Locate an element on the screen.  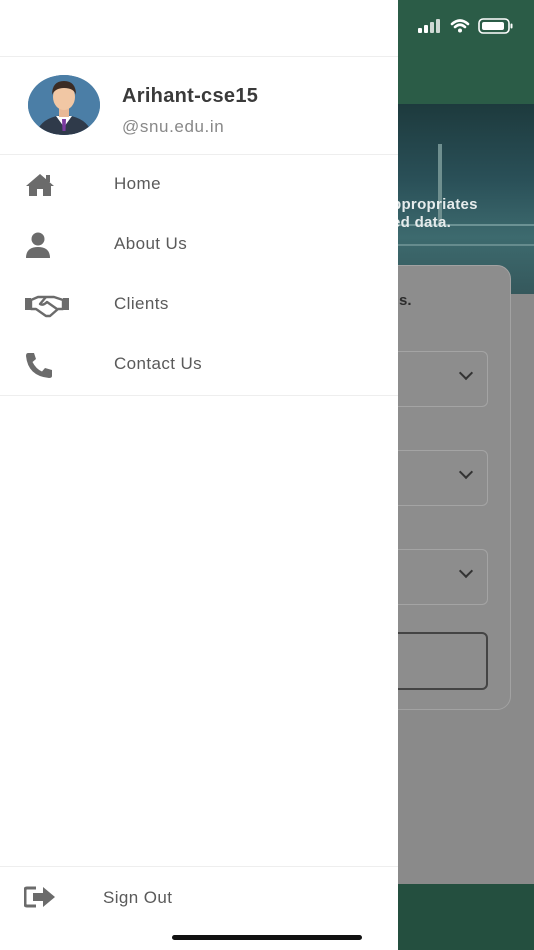
handshake-icon is located at coordinates (47, 305).